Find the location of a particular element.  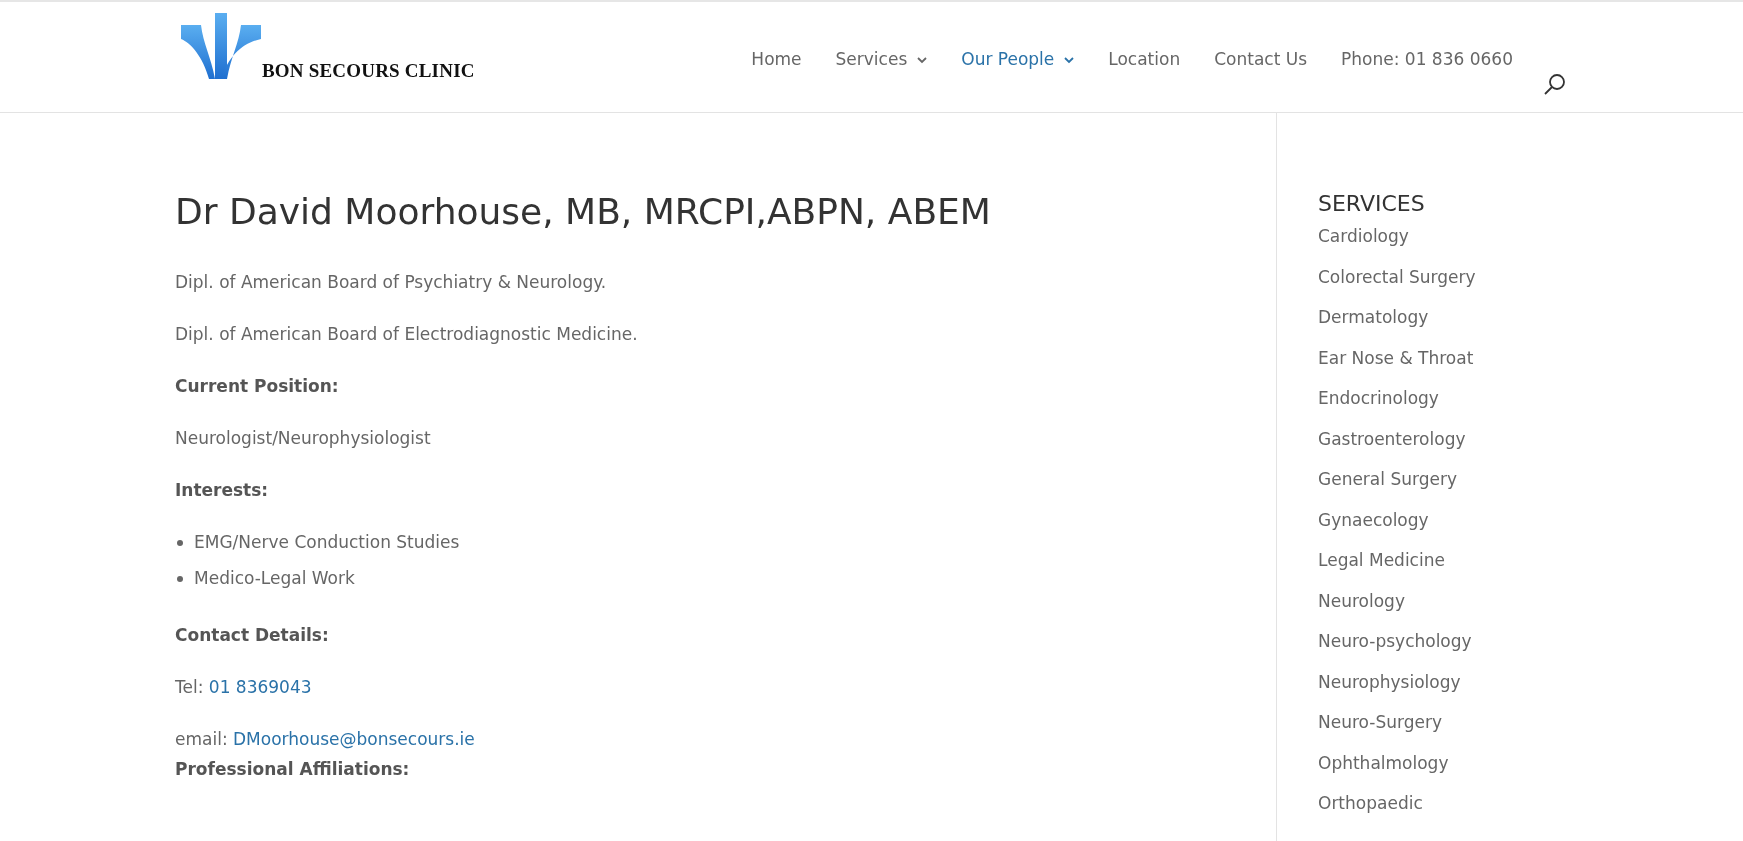

nav-link: Contact Us is located at coordinates (1261, 59).